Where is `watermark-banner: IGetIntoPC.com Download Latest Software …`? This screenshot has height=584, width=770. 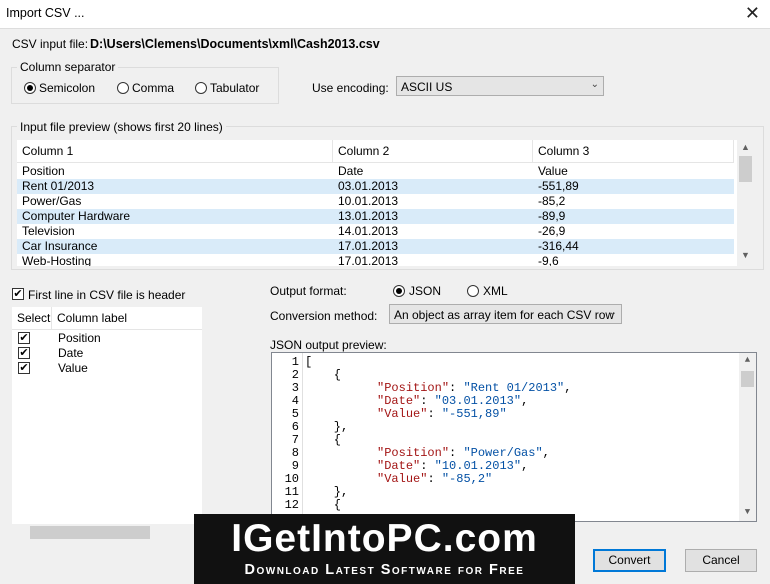
watermark-banner: IGetIntoPC.com Download Latest Software … is located at coordinates (384, 549).